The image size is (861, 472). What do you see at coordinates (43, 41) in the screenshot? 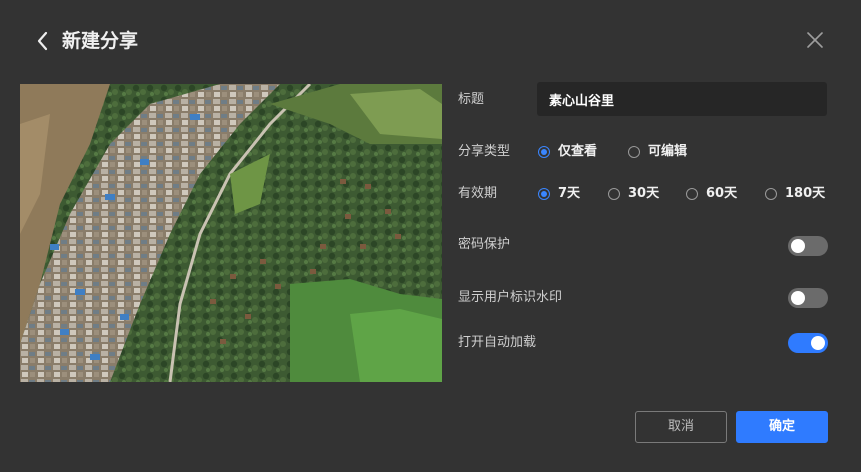
I see `chevron-left-icon` at bounding box center [43, 41].